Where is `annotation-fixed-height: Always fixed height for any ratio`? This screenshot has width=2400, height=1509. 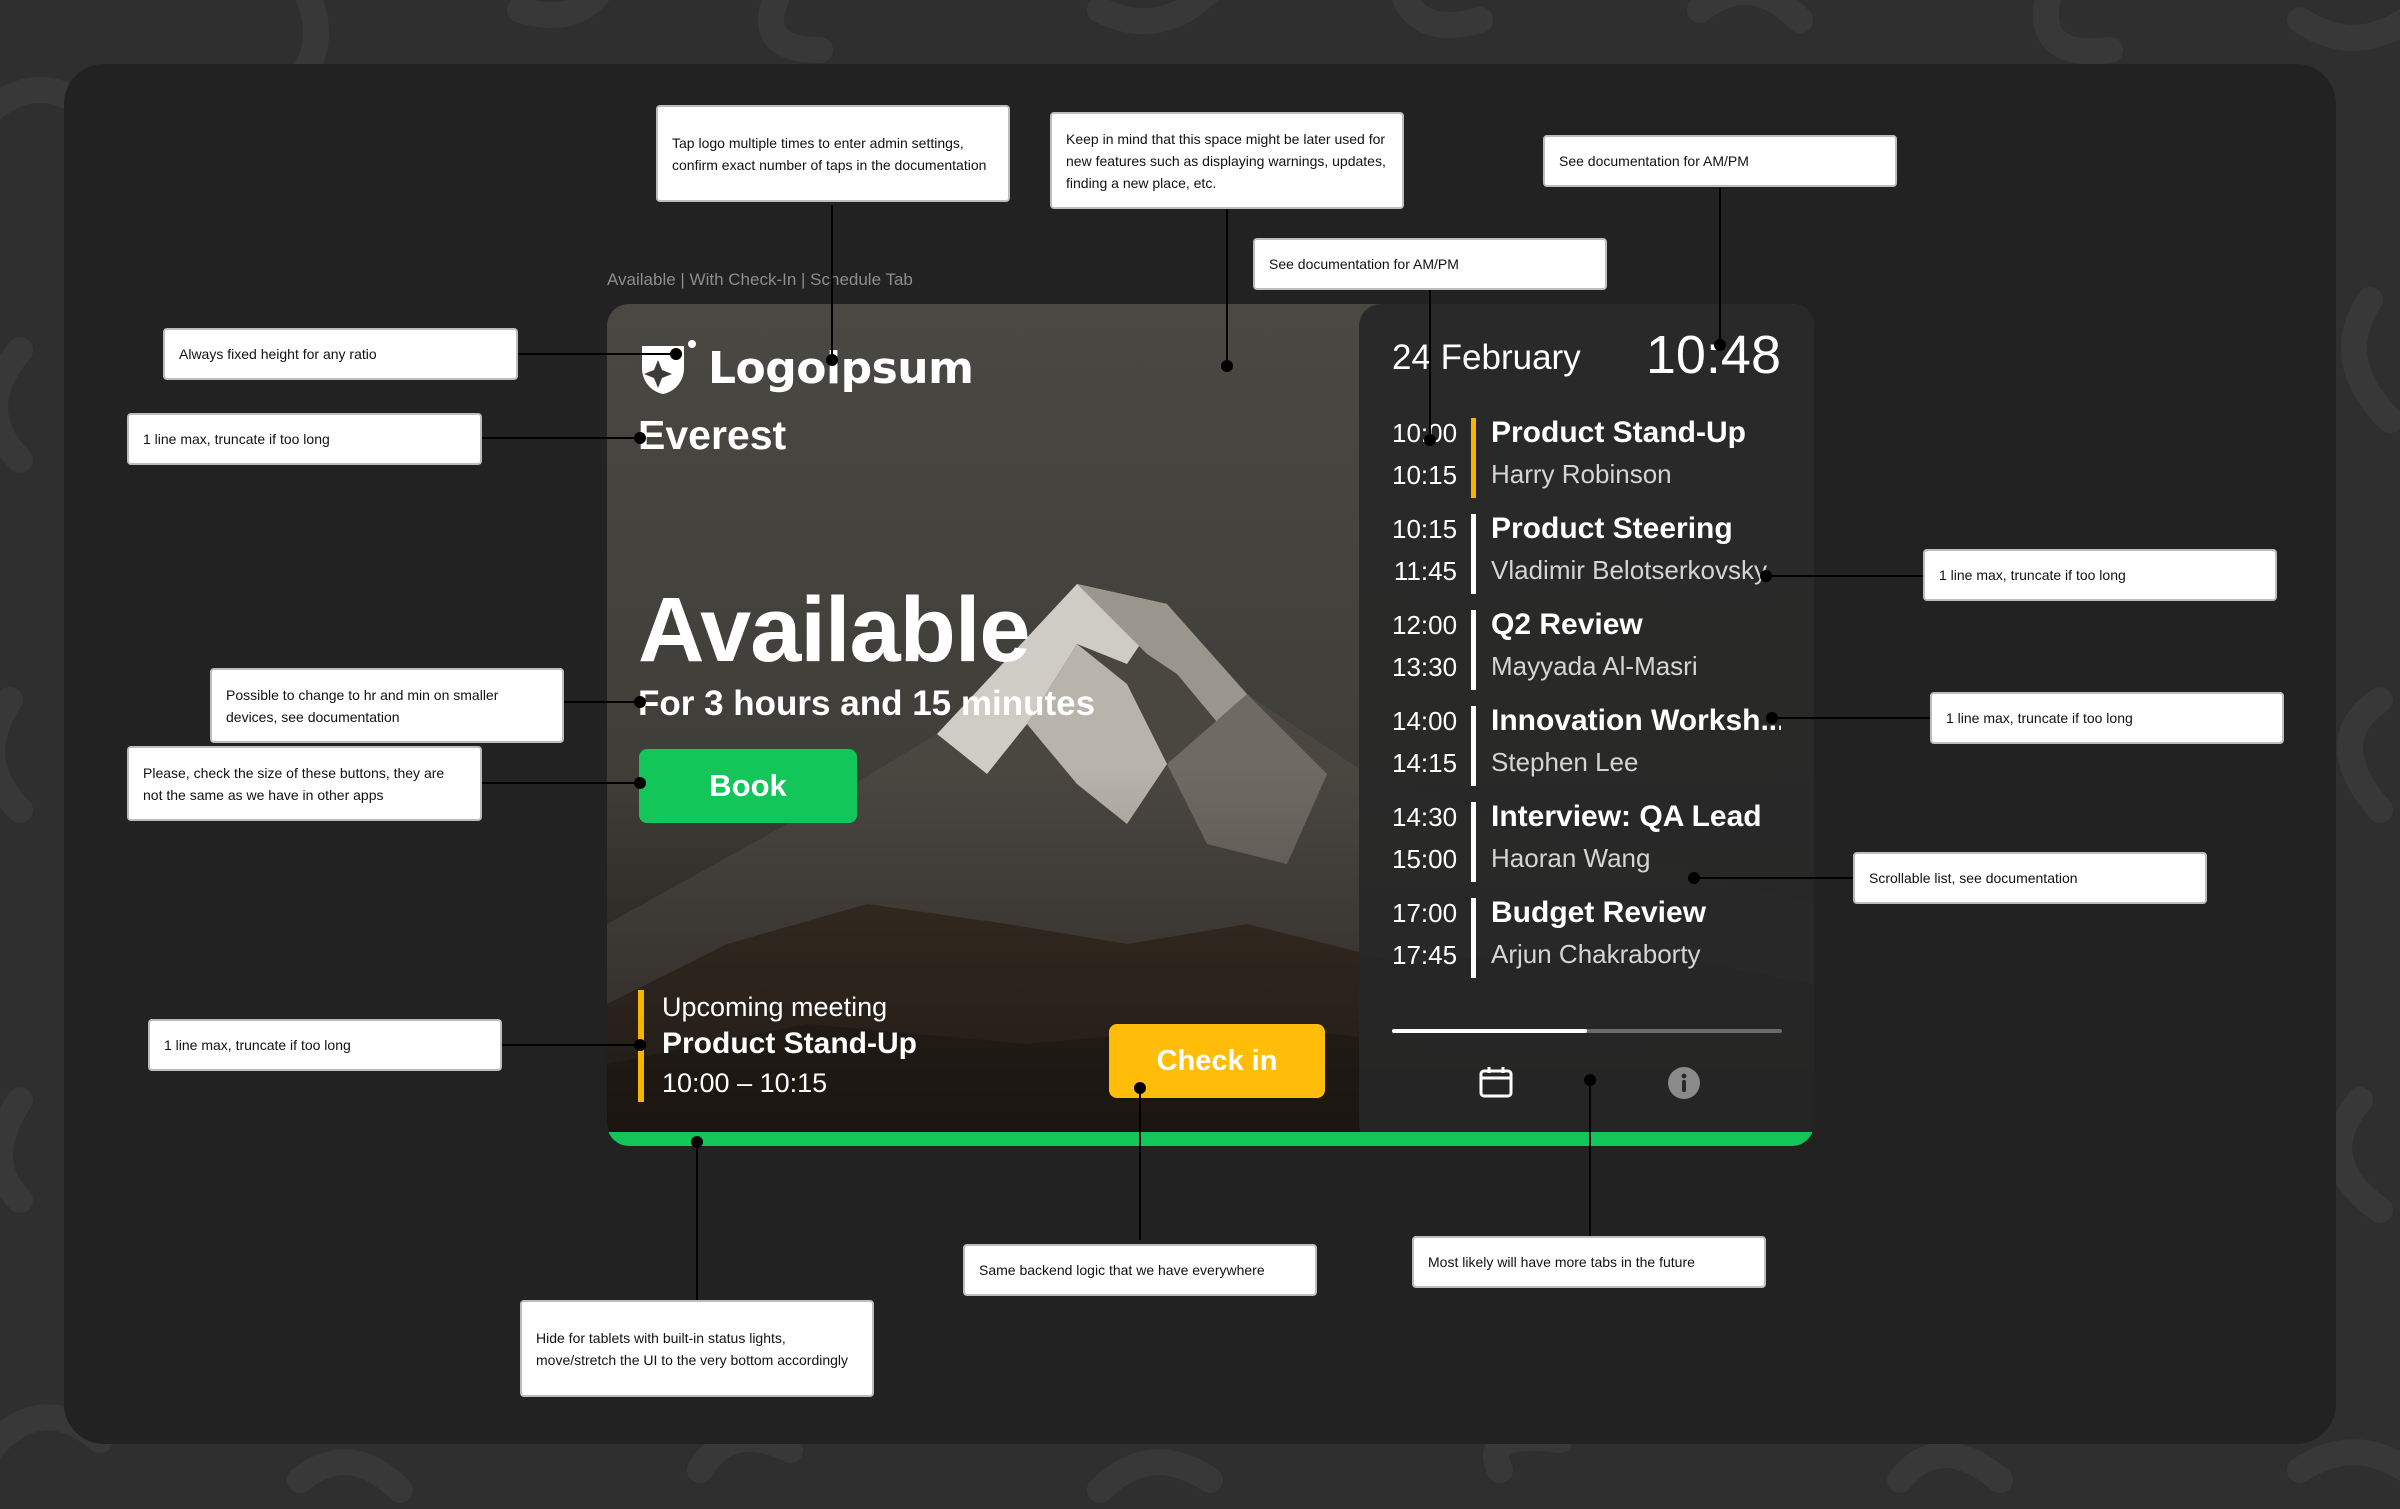
annotation-fixed-height: Always fixed height for any ratio is located at coordinates (340, 354).